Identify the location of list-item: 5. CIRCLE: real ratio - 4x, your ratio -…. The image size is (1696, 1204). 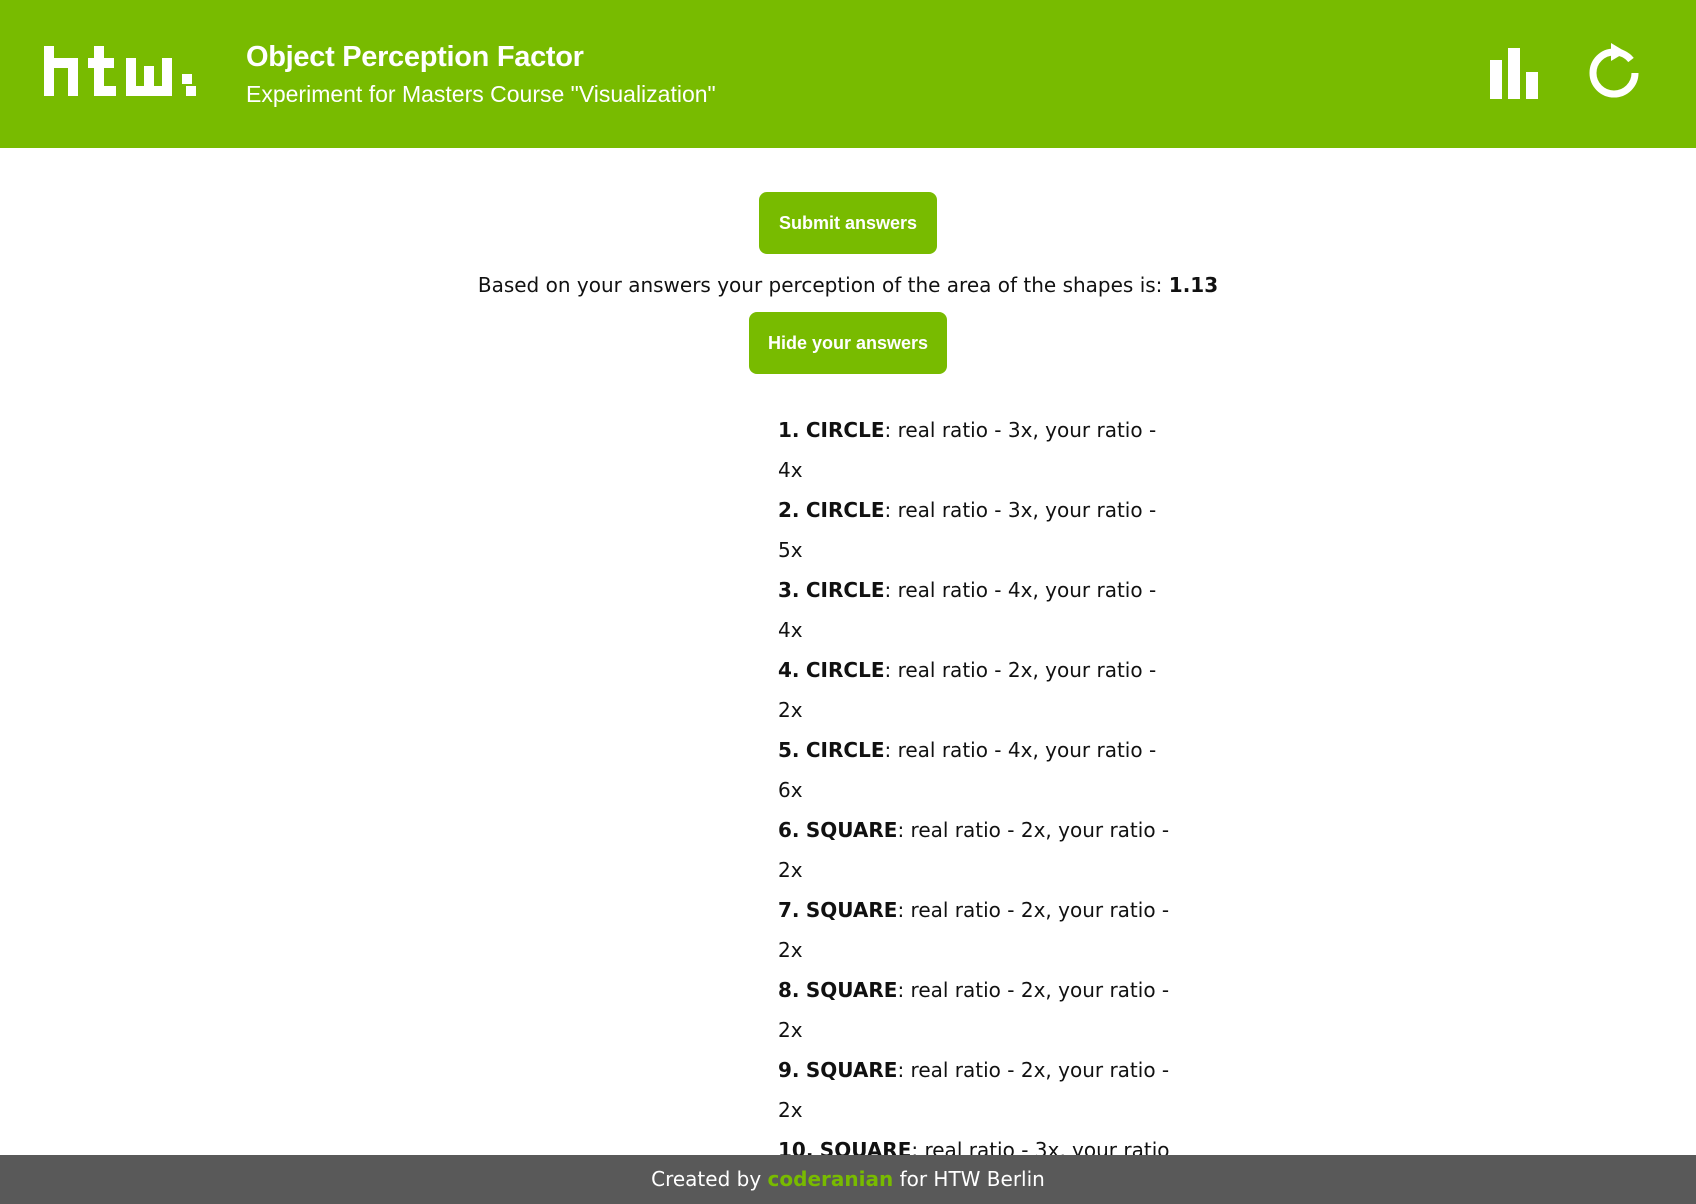
(848, 770).